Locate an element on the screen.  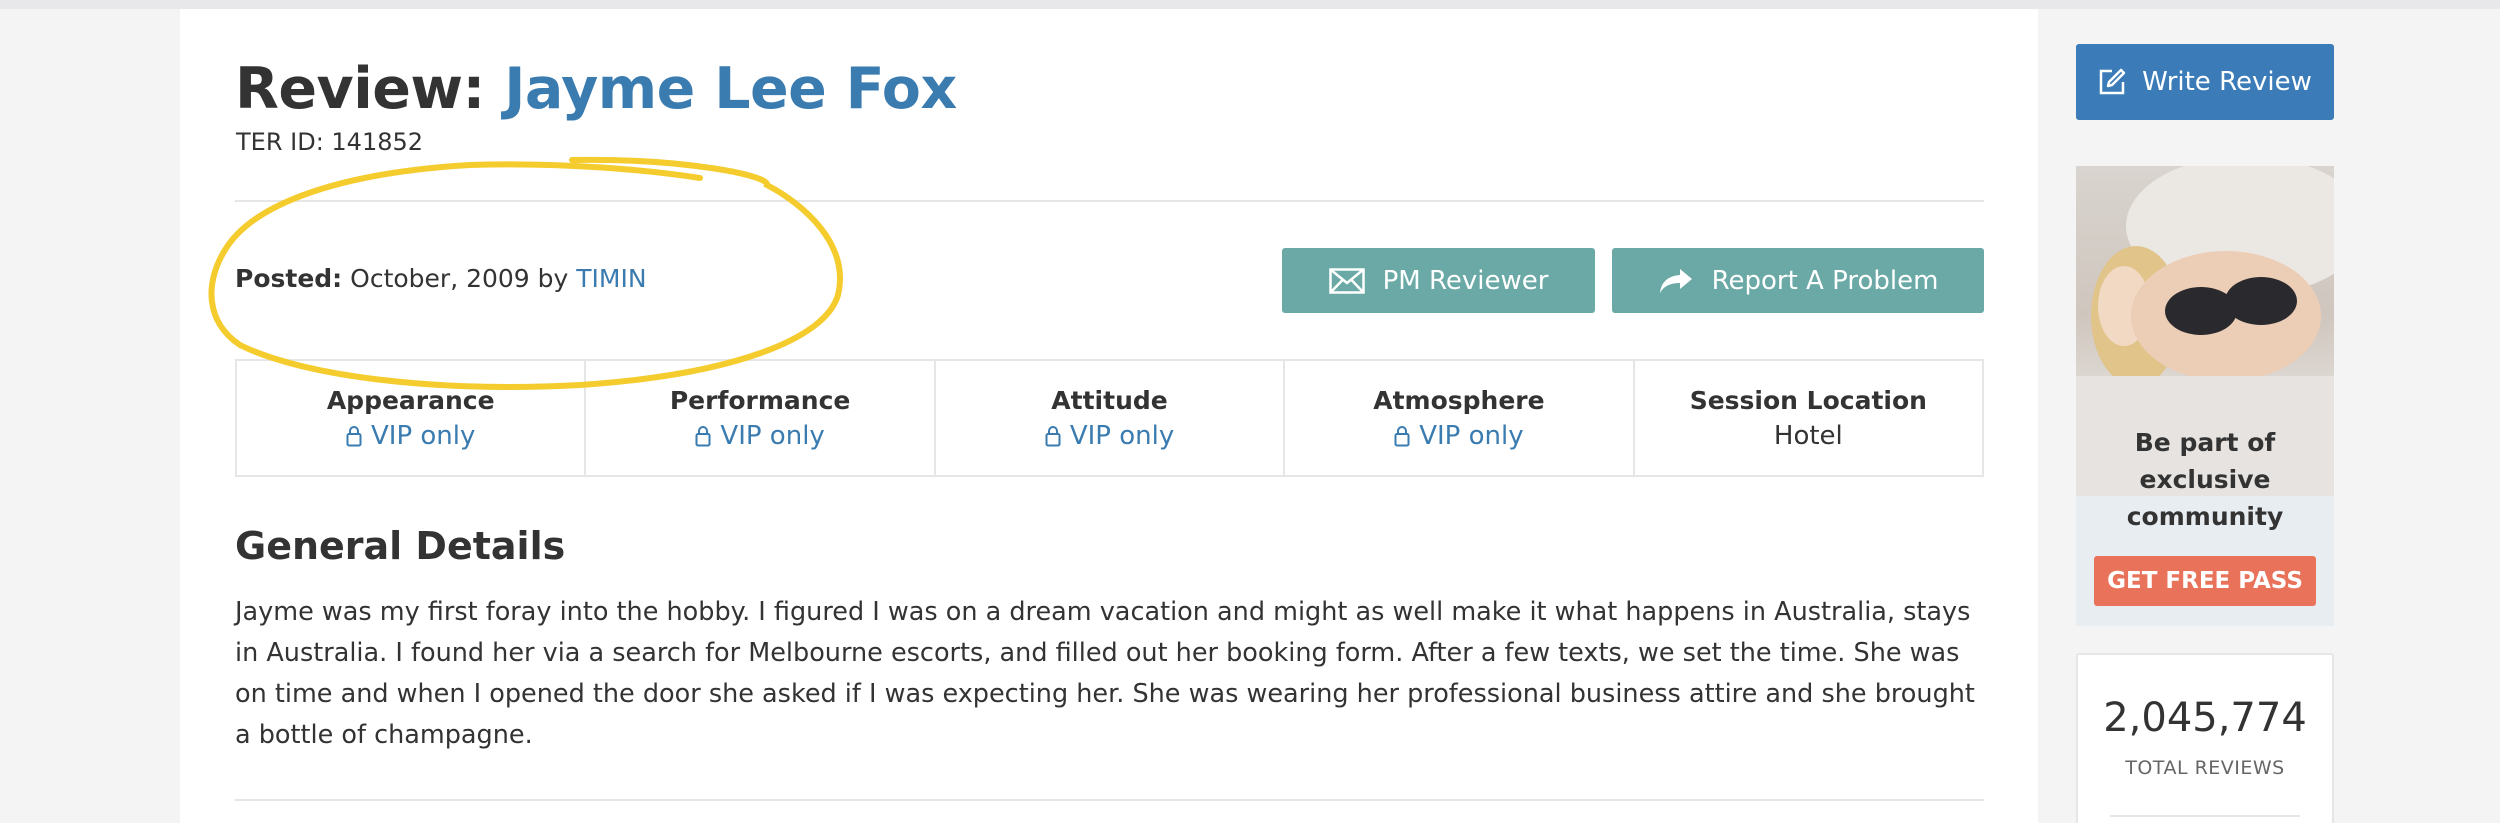
posted-info: Posted: October, 2009 by TIMIN is located at coordinates (441, 278).